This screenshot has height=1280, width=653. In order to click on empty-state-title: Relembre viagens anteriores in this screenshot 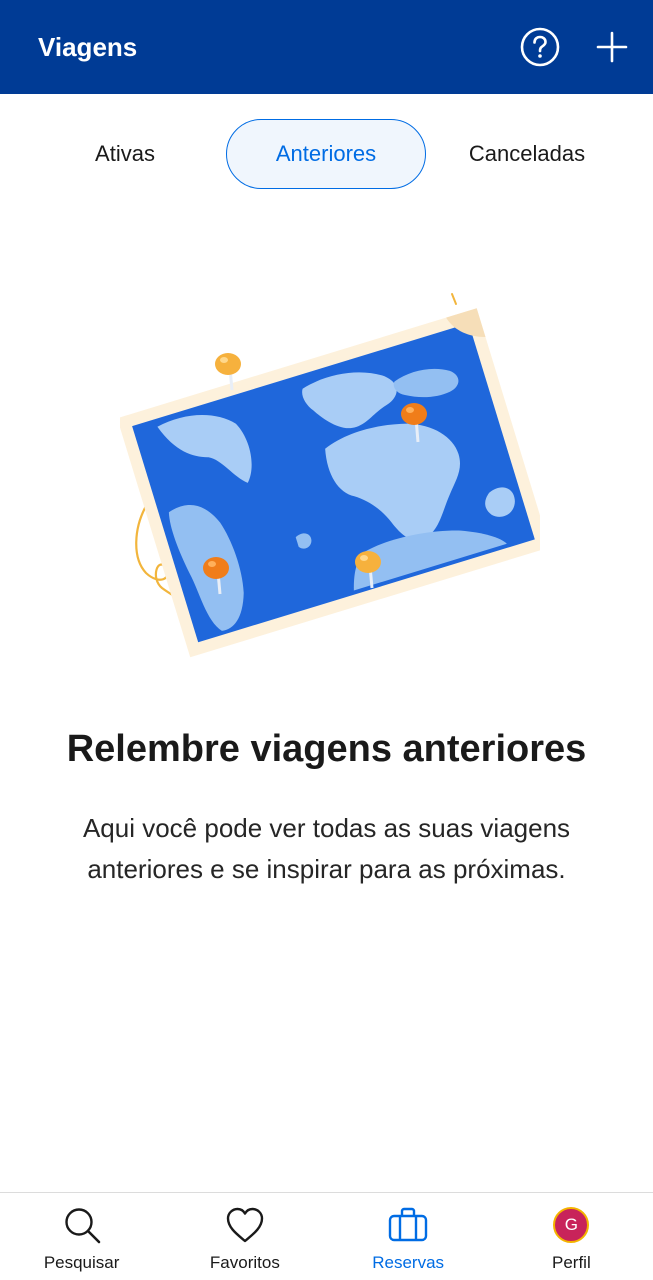, I will do `click(326, 749)`.